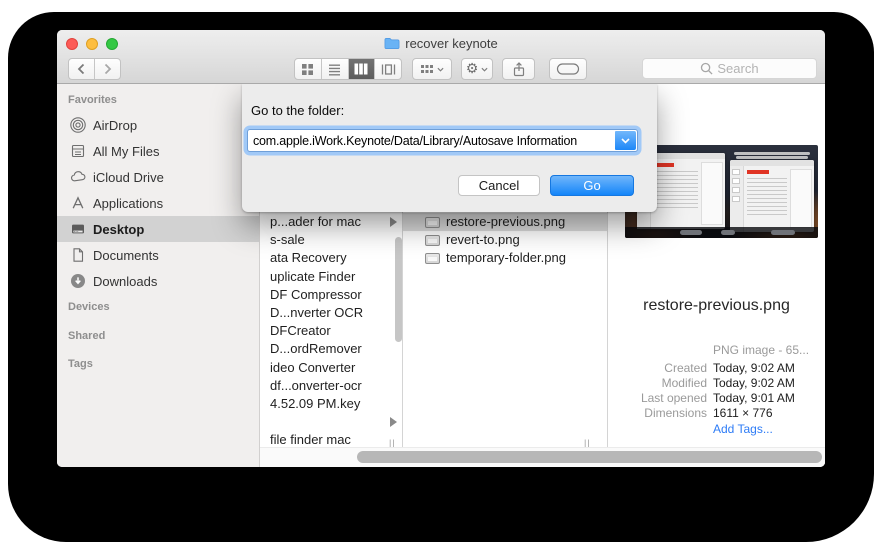 Image resolution: width=882 pixels, height=548 pixels. I want to click on sidebar-item-documents: Documents, so click(158, 255).